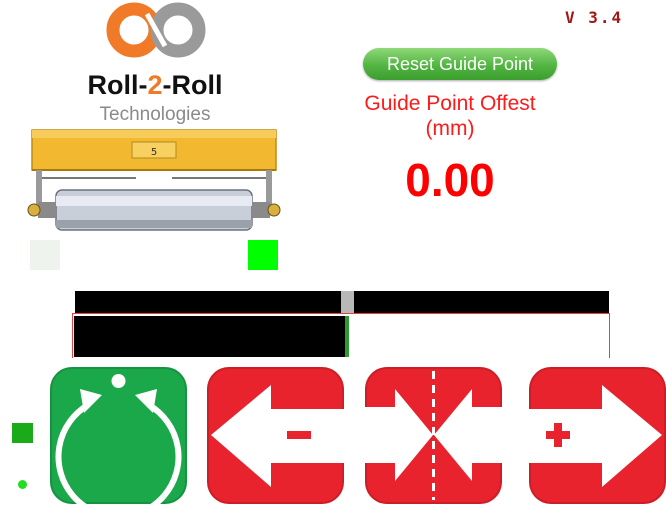 Image resolution: width=666 pixels, height=508 pixels. What do you see at coordinates (22, 433) in the screenshot?
I see `status-indicator` at bounding box center [22, 433].